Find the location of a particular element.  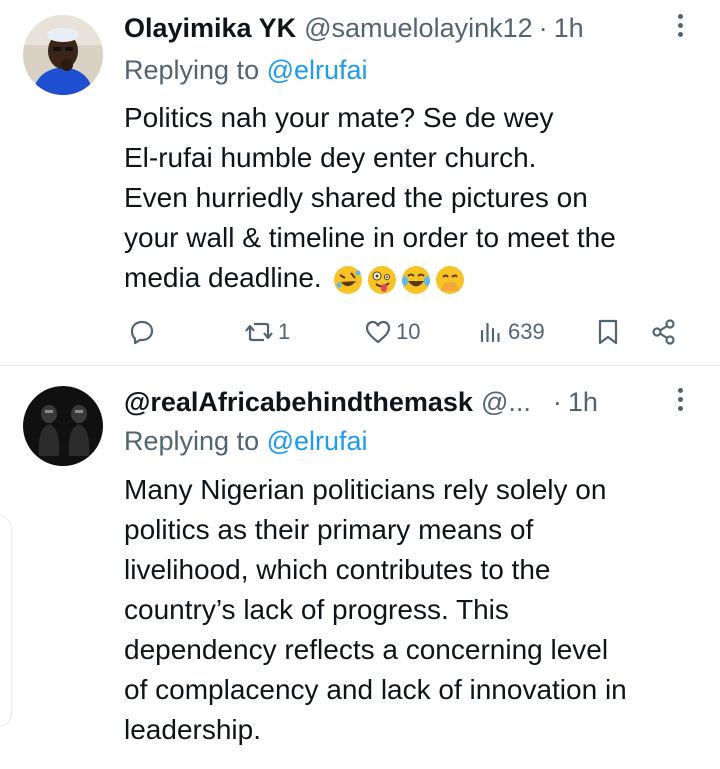

text-line: Many Nigerian politicians rely solely on is located at coordinates (365, 489).